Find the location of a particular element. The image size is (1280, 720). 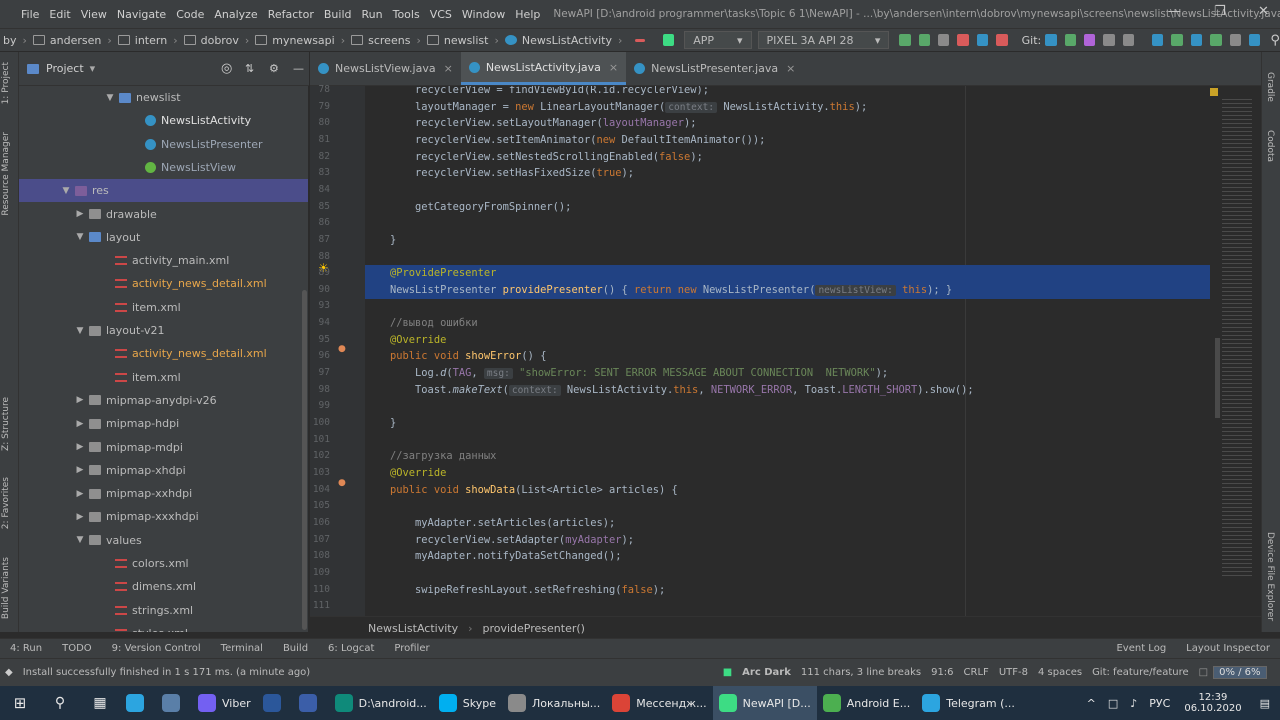

project-view-title: Project is located at coordinates (65, 68).